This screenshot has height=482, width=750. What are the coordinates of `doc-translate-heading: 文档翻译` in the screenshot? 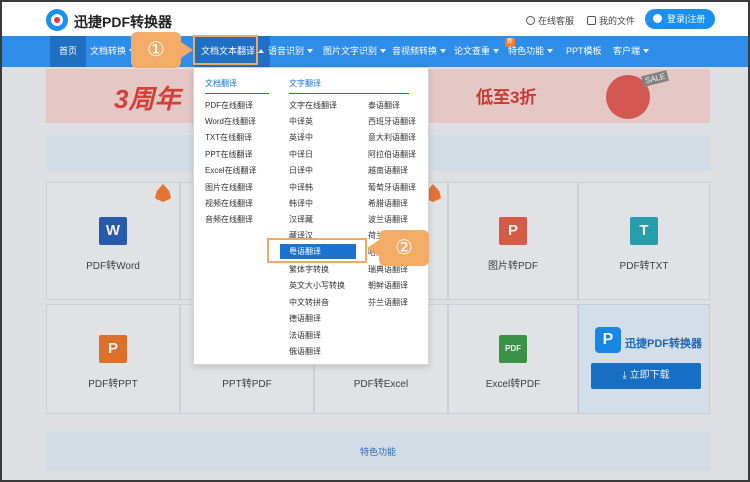 It's located at (221, 83).